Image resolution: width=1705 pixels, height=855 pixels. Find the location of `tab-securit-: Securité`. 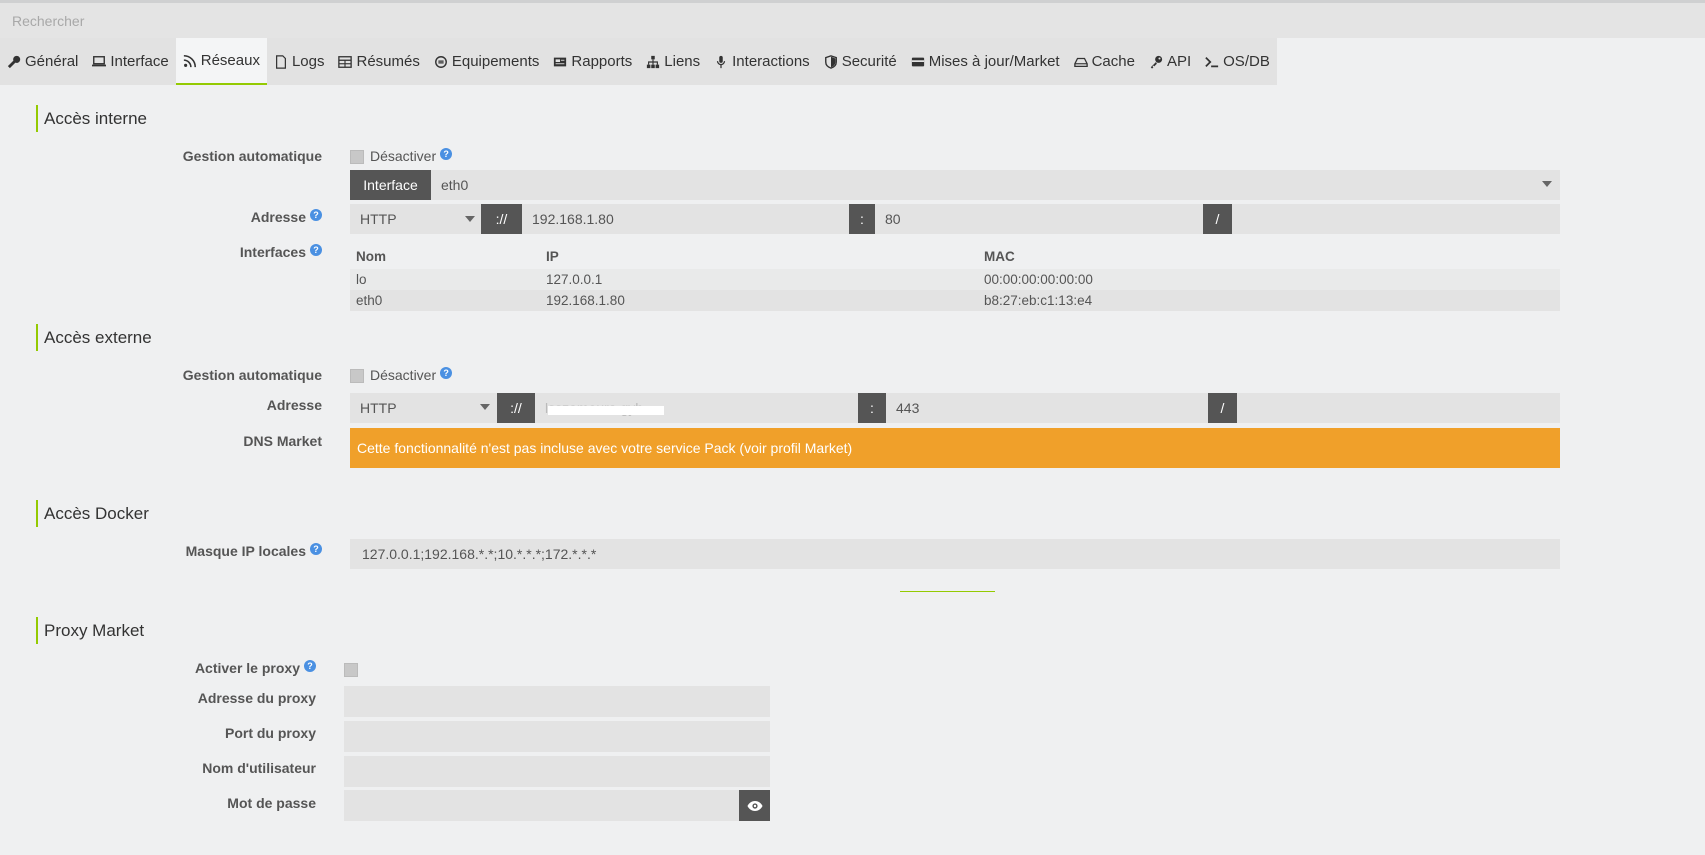

tab-securit-: Securité is located at coordinates (860, 61).